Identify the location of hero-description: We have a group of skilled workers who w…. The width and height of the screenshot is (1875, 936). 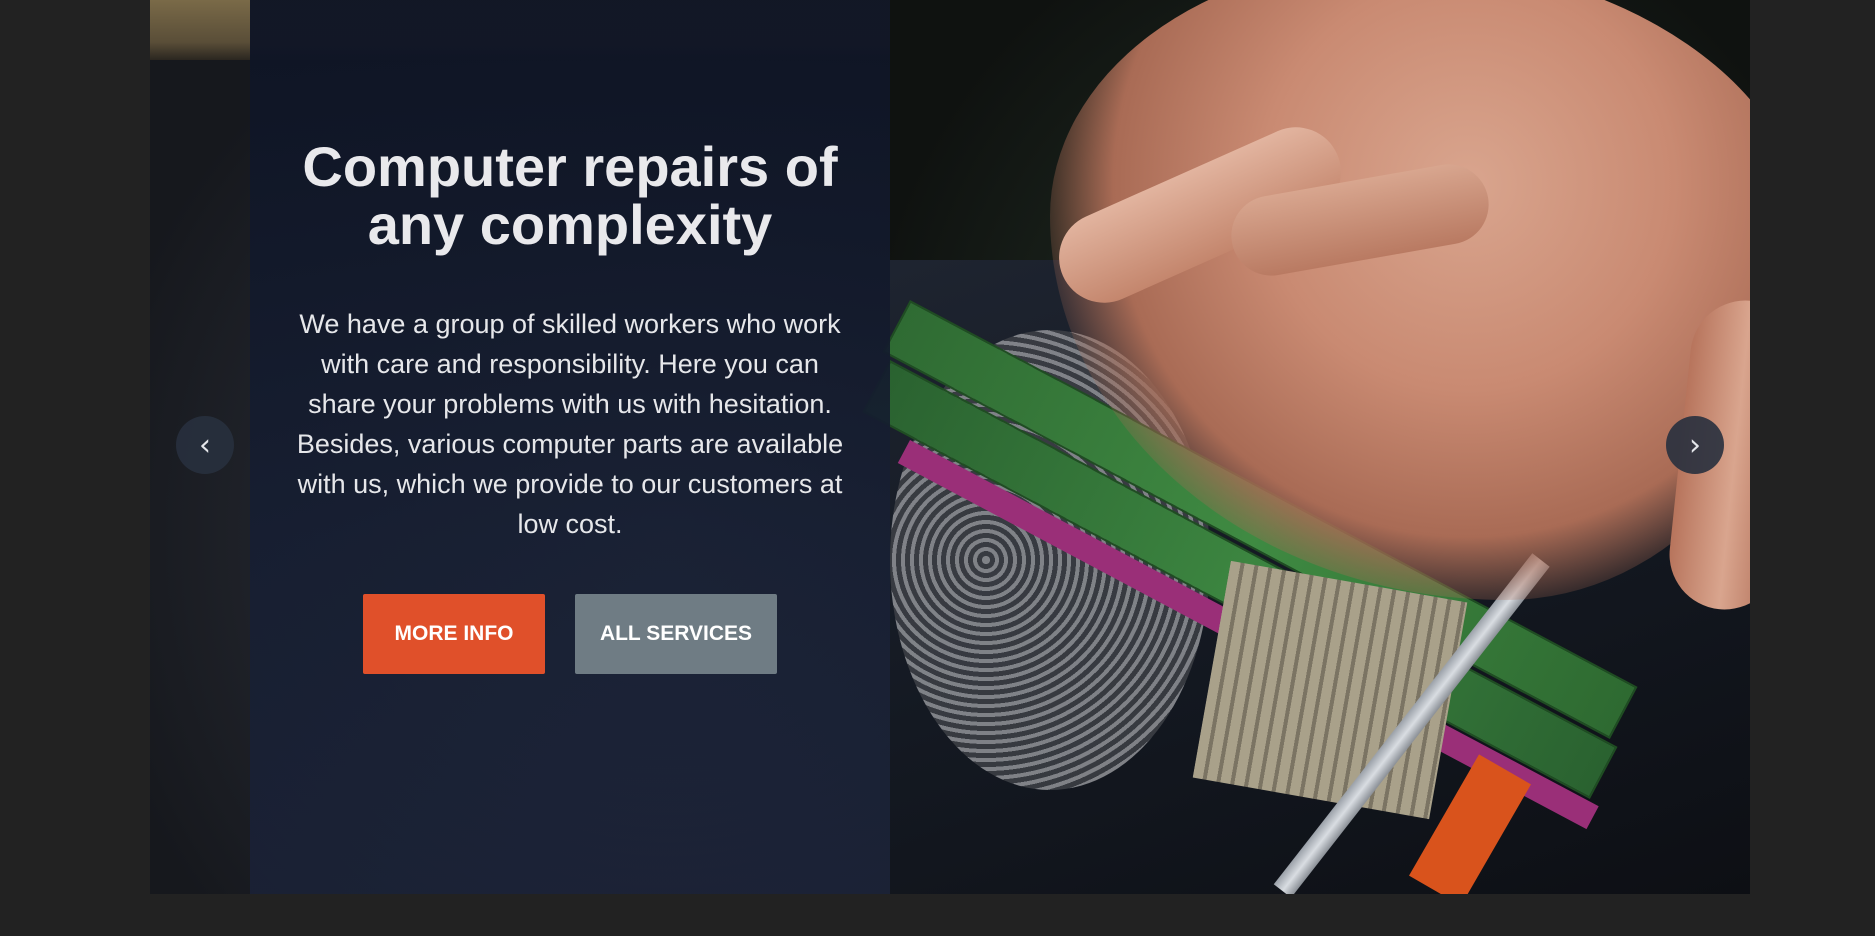
(570, 424).